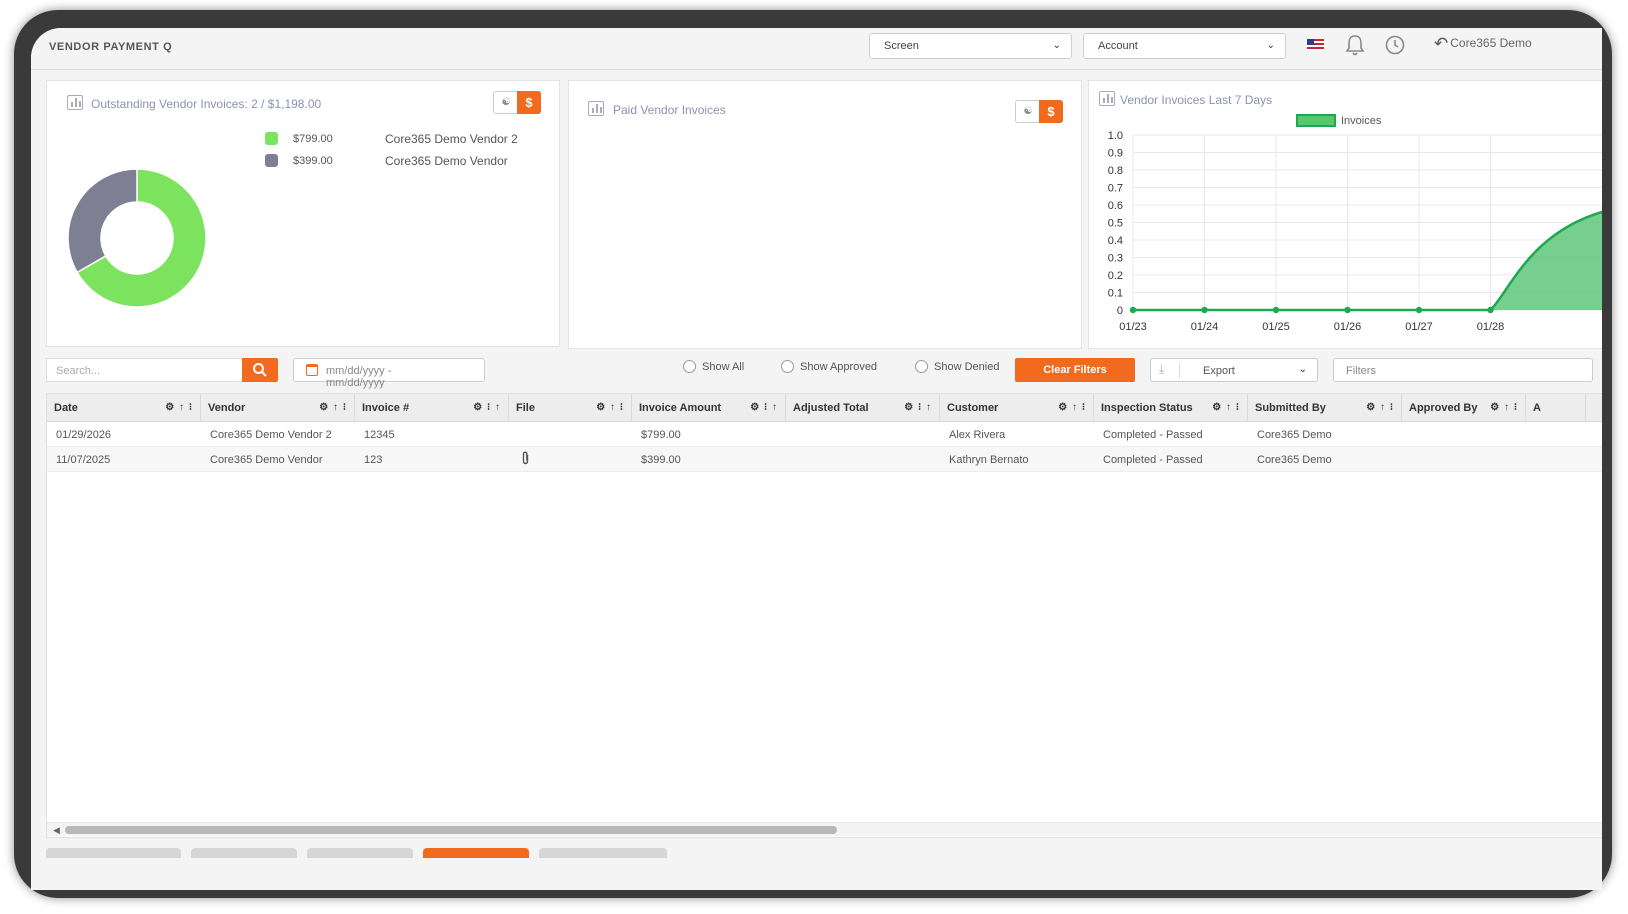  Describe the element at coordinates (1115, 294) in the screenshot. I see `y-tick-label: 0.1` at that location.